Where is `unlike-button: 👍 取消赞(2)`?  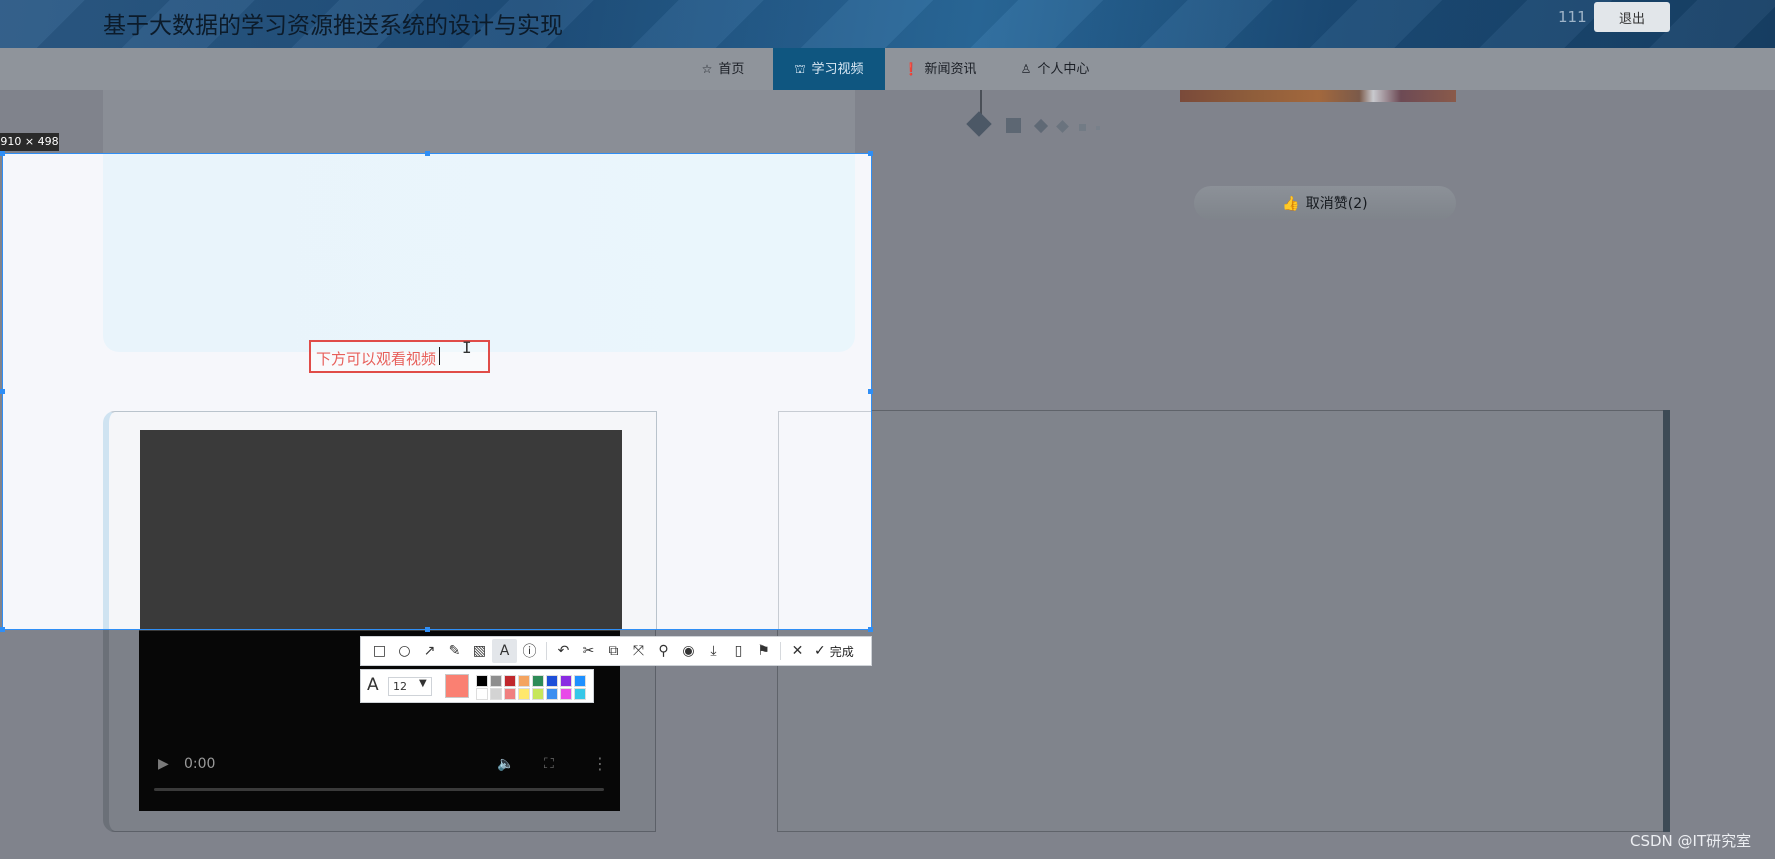
unlike-button: 👍 取消赞(2) is located at coordinates (1325, 203).